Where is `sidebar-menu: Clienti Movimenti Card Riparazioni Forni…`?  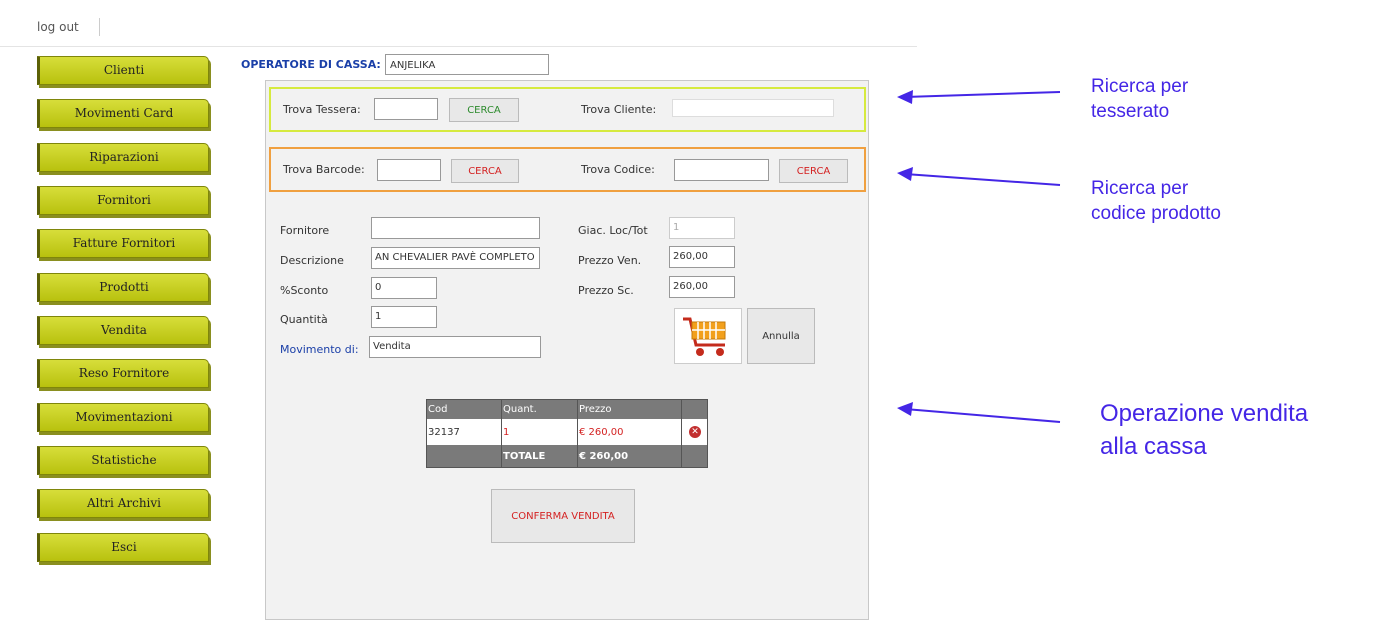 sidebar-menu: Clienti Movimenti Card Riparazioni Forni… is located at coordinates (123, 316).